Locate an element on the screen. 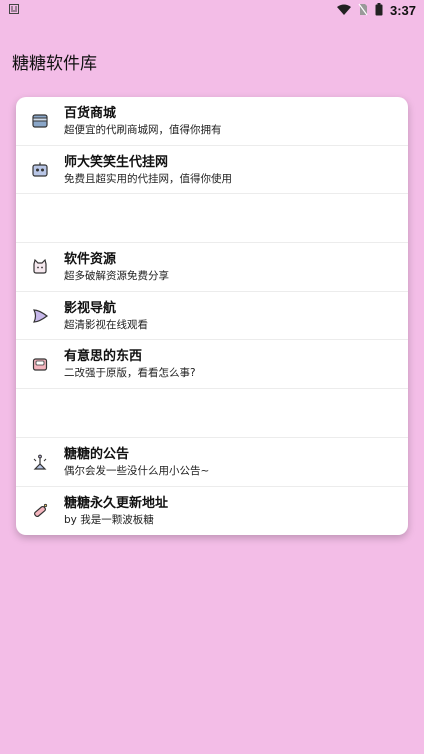 The height and width of the screenshot is (754, 424). menu-item-subtitle: 免费且超实用的代挂网，值得你使用 is located at coordinates (148, 178).